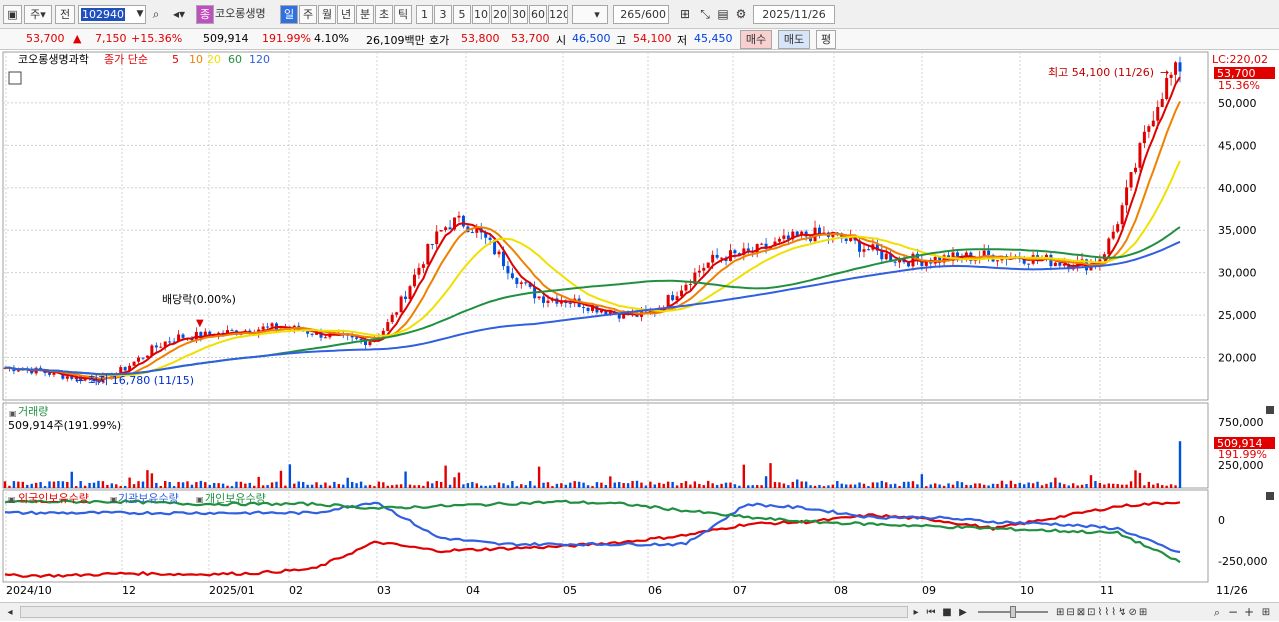  Describe the element at coordinates (464, 612) in the screenshot. I see `scroll-track` at that location.